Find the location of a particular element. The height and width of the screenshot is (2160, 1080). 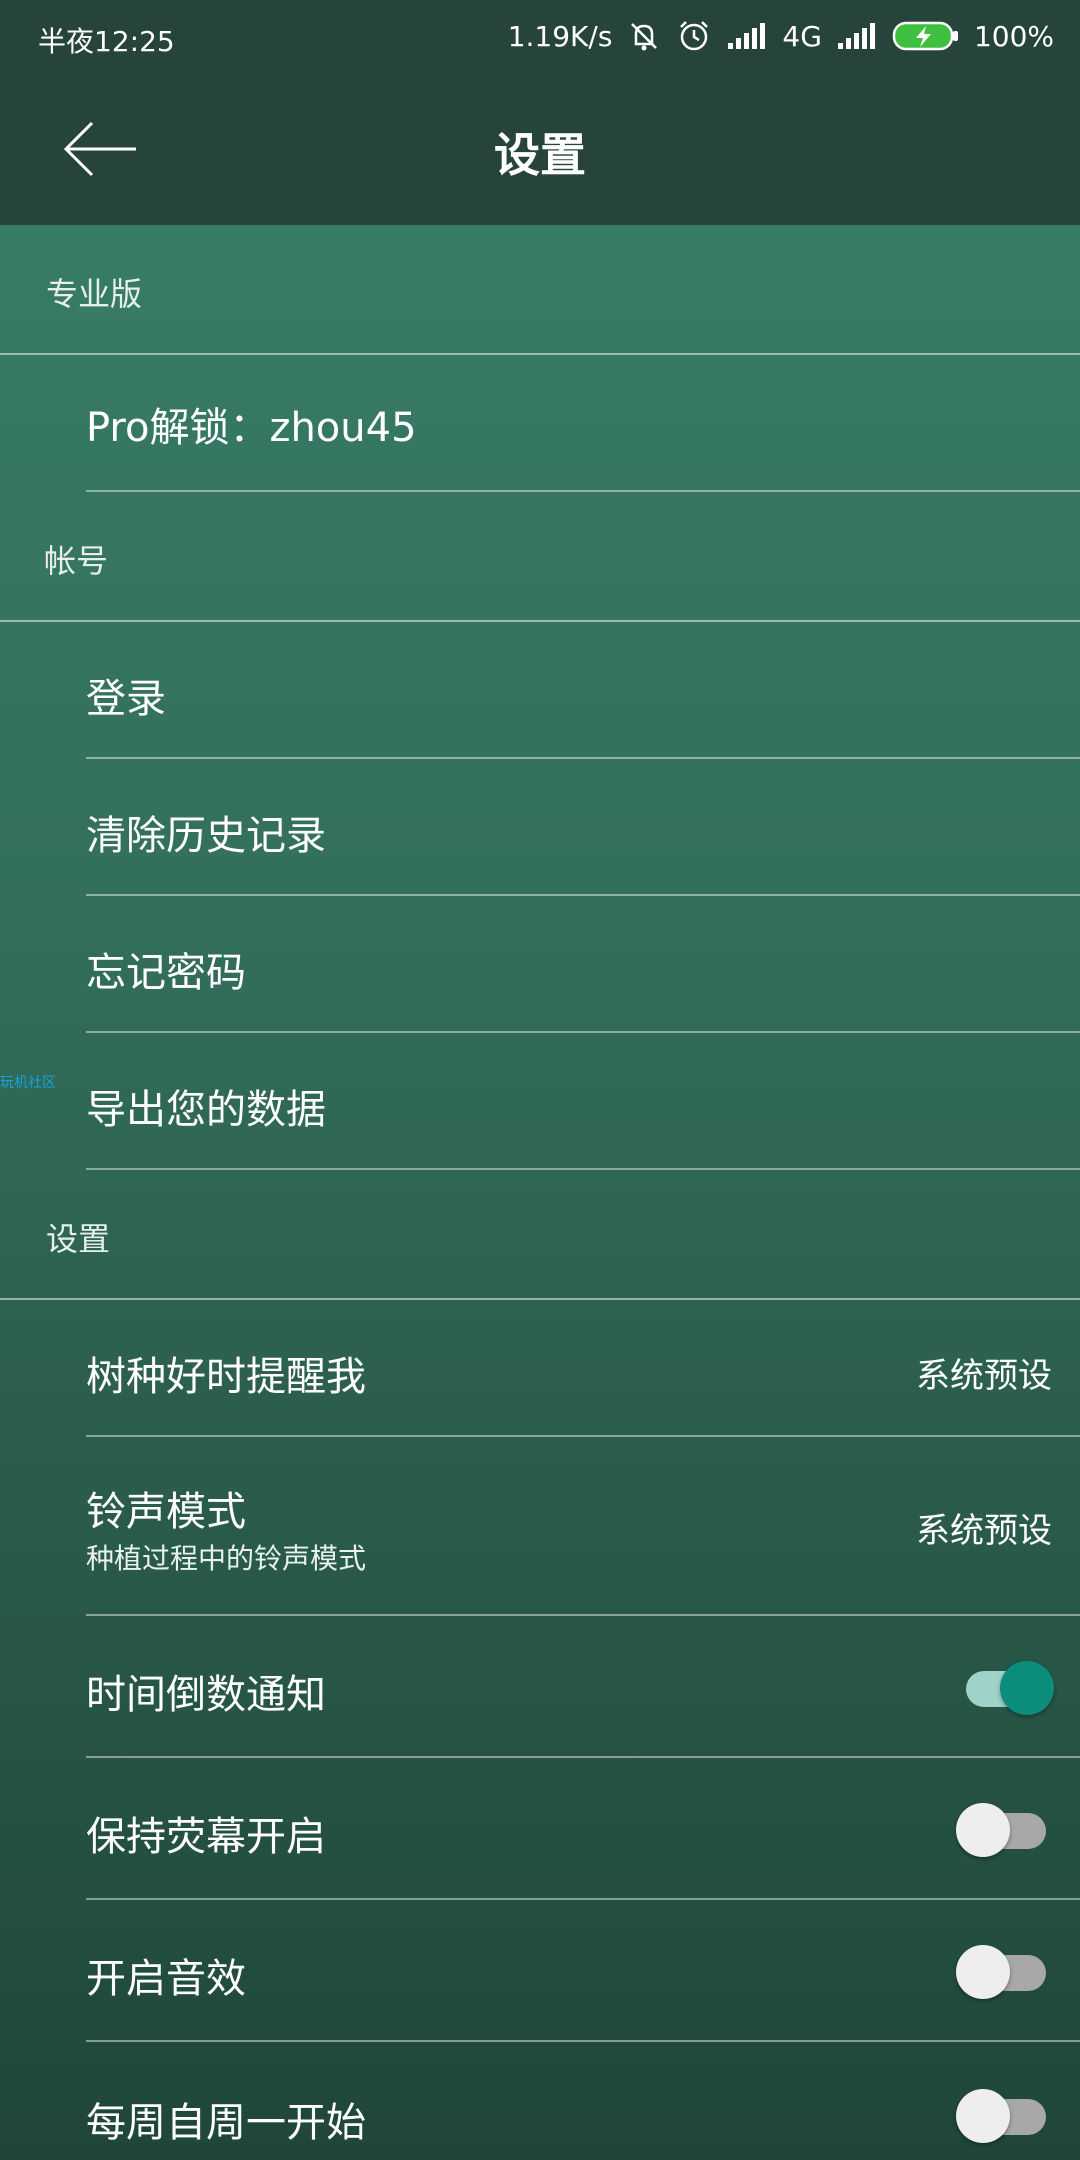

sound-toggle is located at coordinates (1003, 1969).